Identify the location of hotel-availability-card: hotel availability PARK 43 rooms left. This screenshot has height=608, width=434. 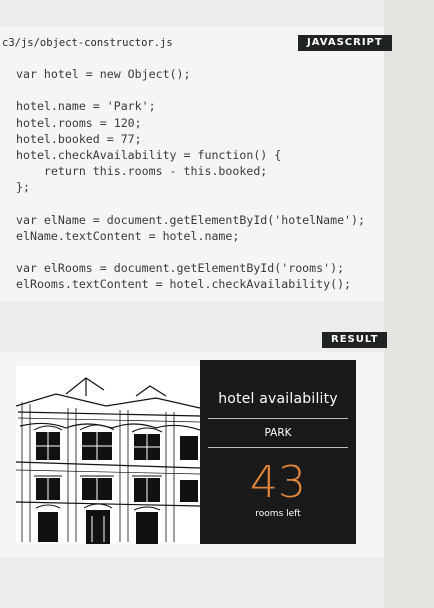
(278, 452).